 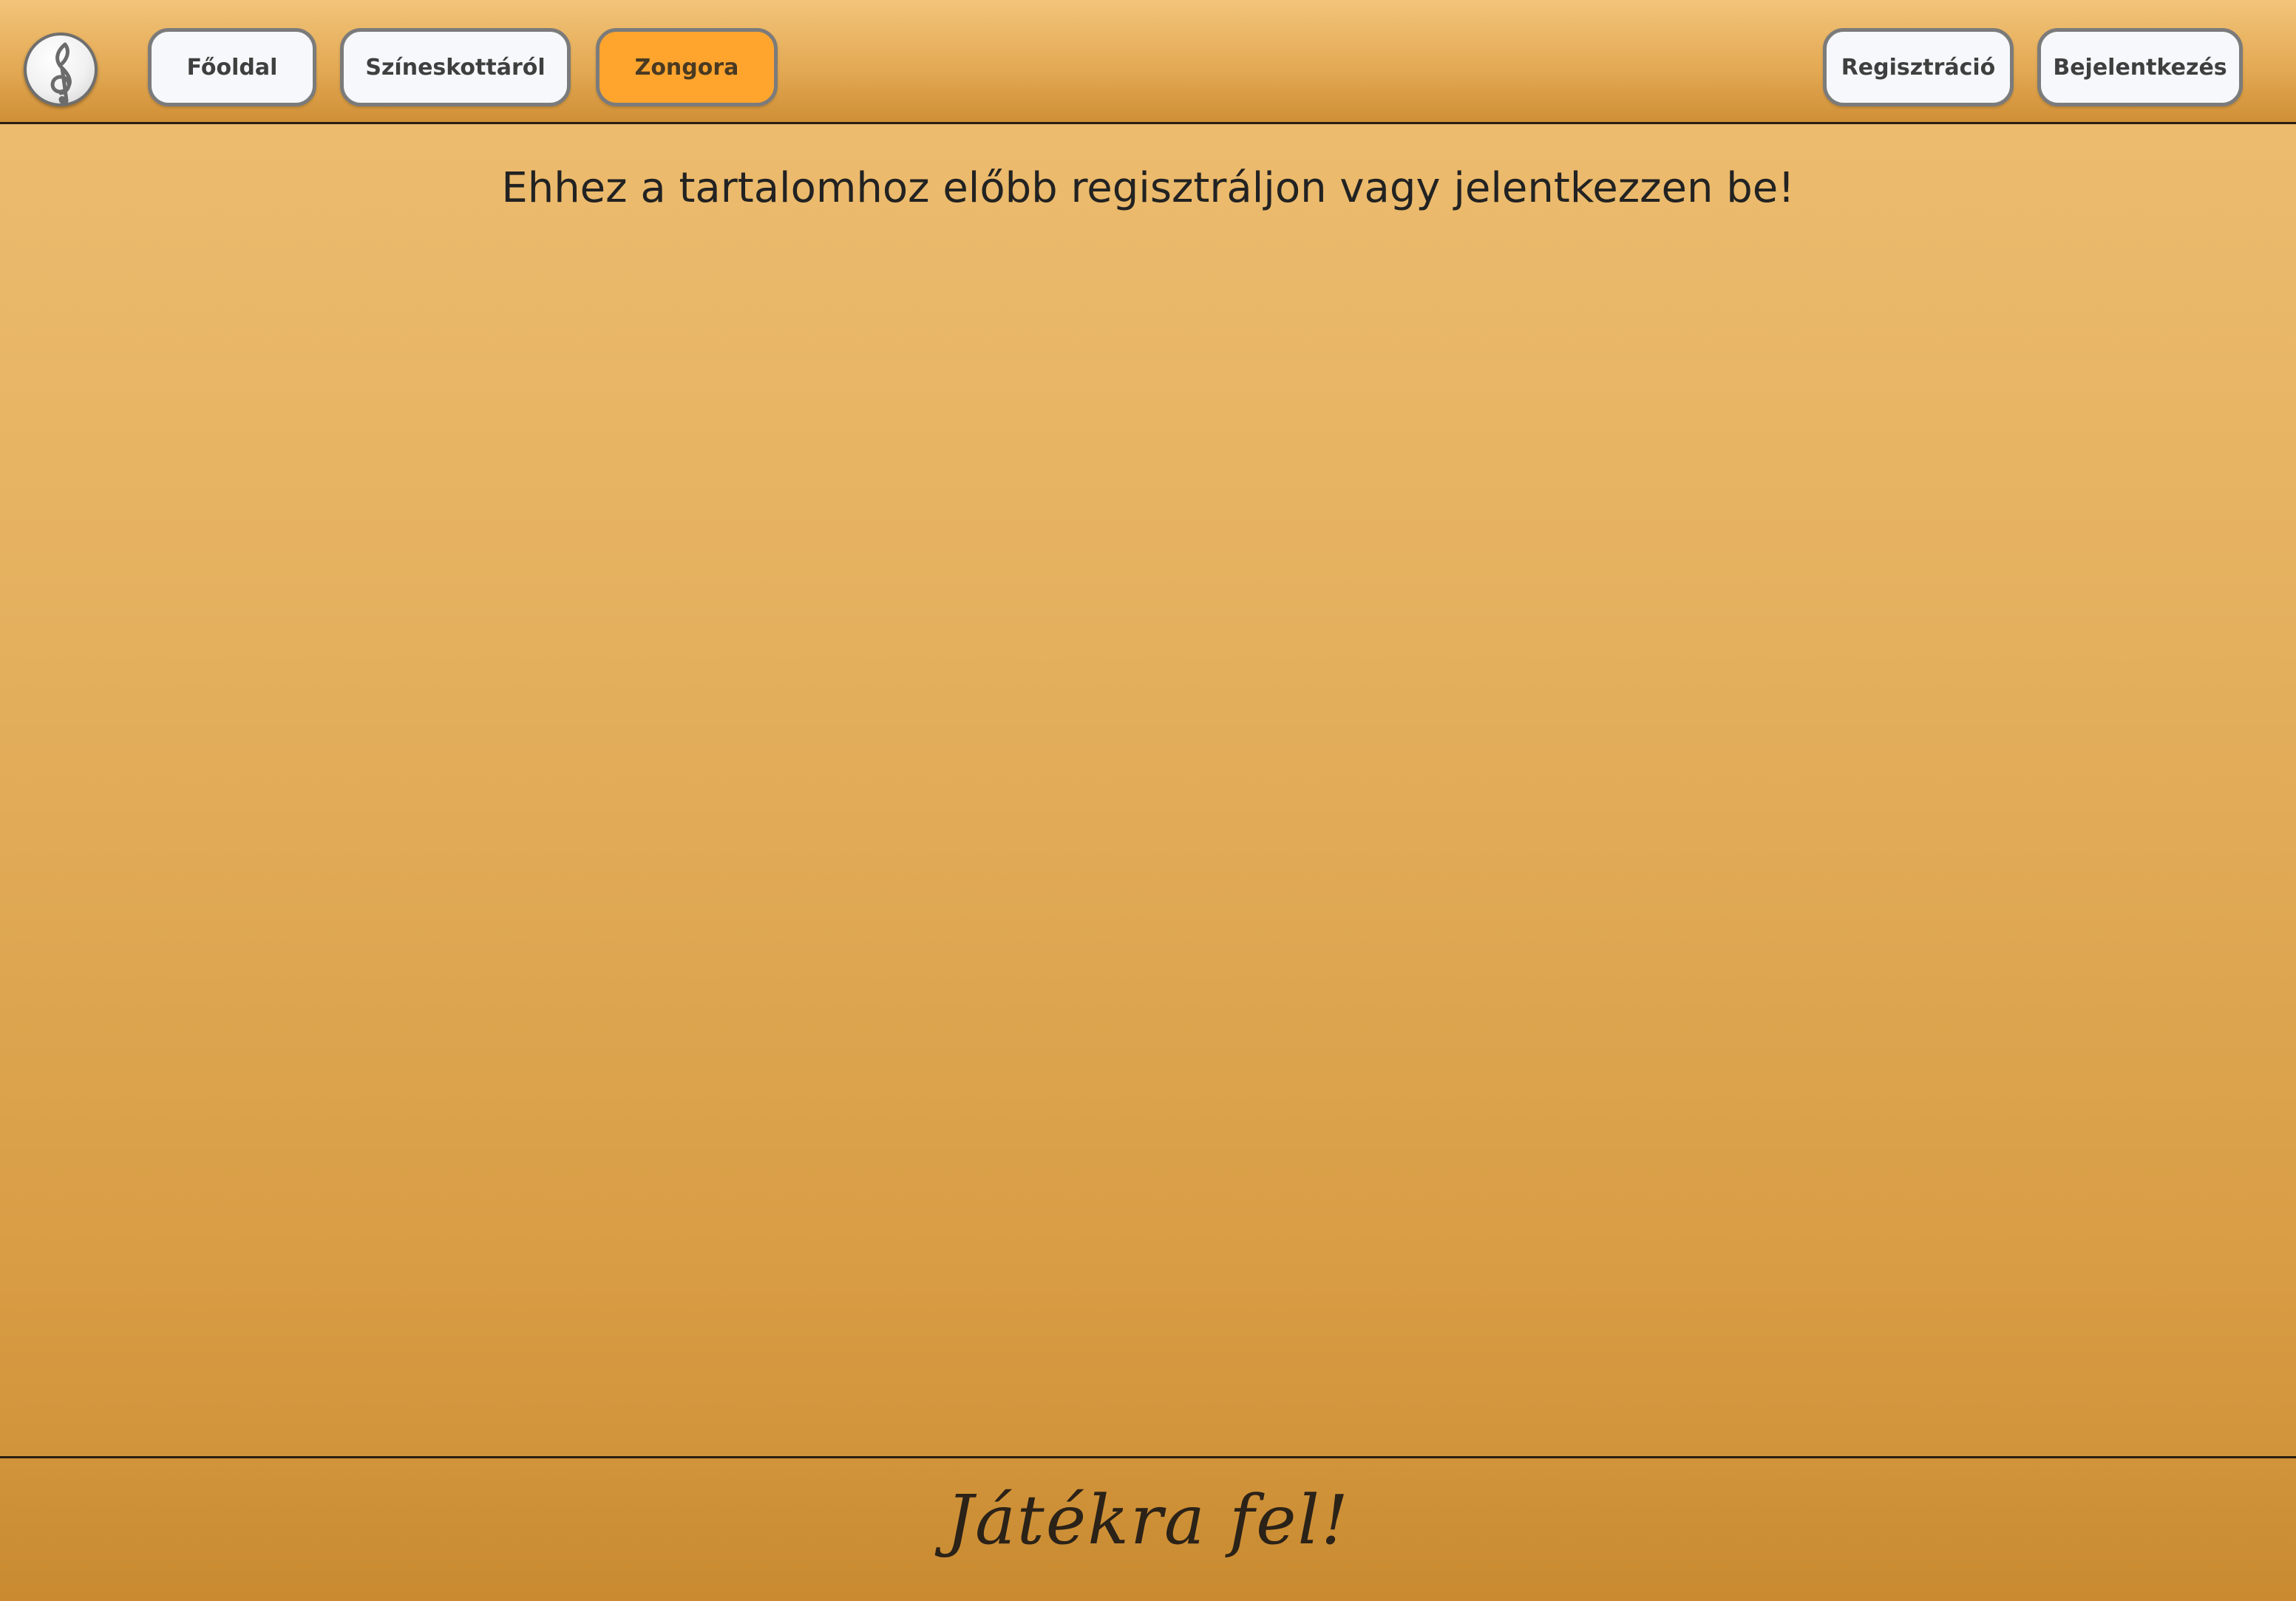 What do you see at coordinates (455, 67) in the screenshot?
I see `nav-about-button: Színeskottáról` at bounding box center [455, 67].